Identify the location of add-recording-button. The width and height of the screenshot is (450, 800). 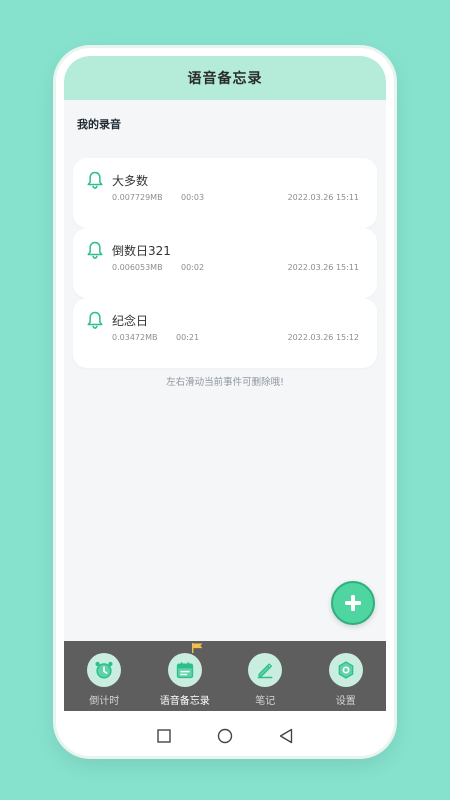
(353, 603).